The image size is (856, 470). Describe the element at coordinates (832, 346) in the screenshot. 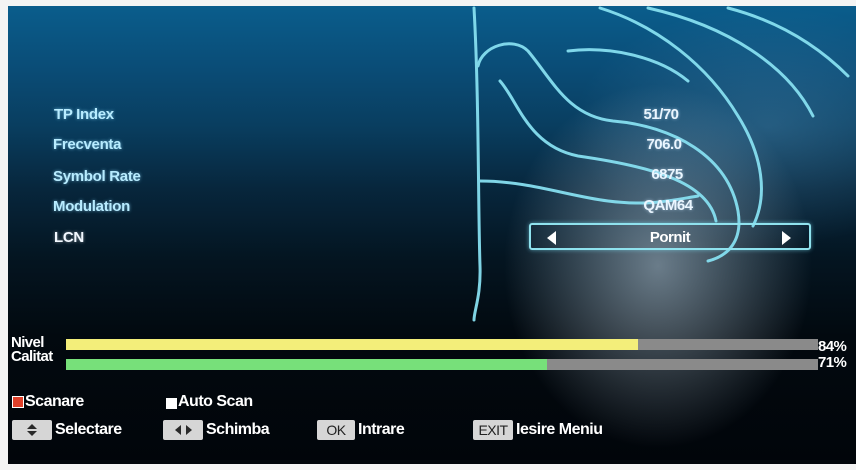

I see `nivel-percent: 84%` at that location.